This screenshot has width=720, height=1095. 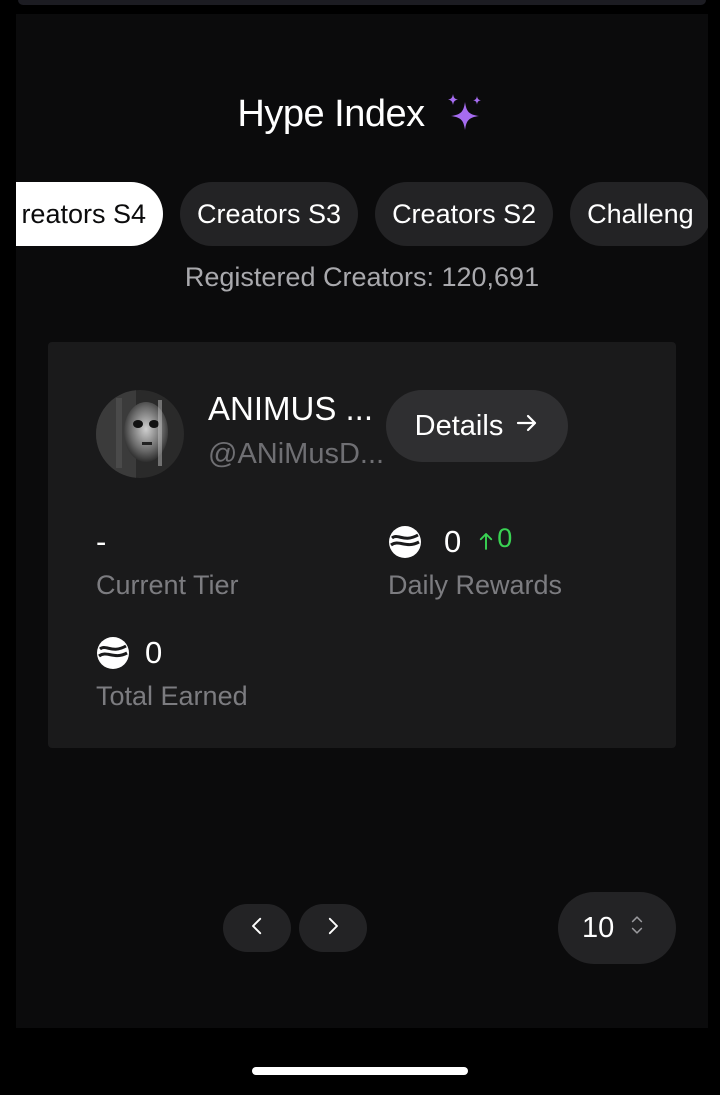 I want to click on details-label: Details, so click(x=459, y=425).